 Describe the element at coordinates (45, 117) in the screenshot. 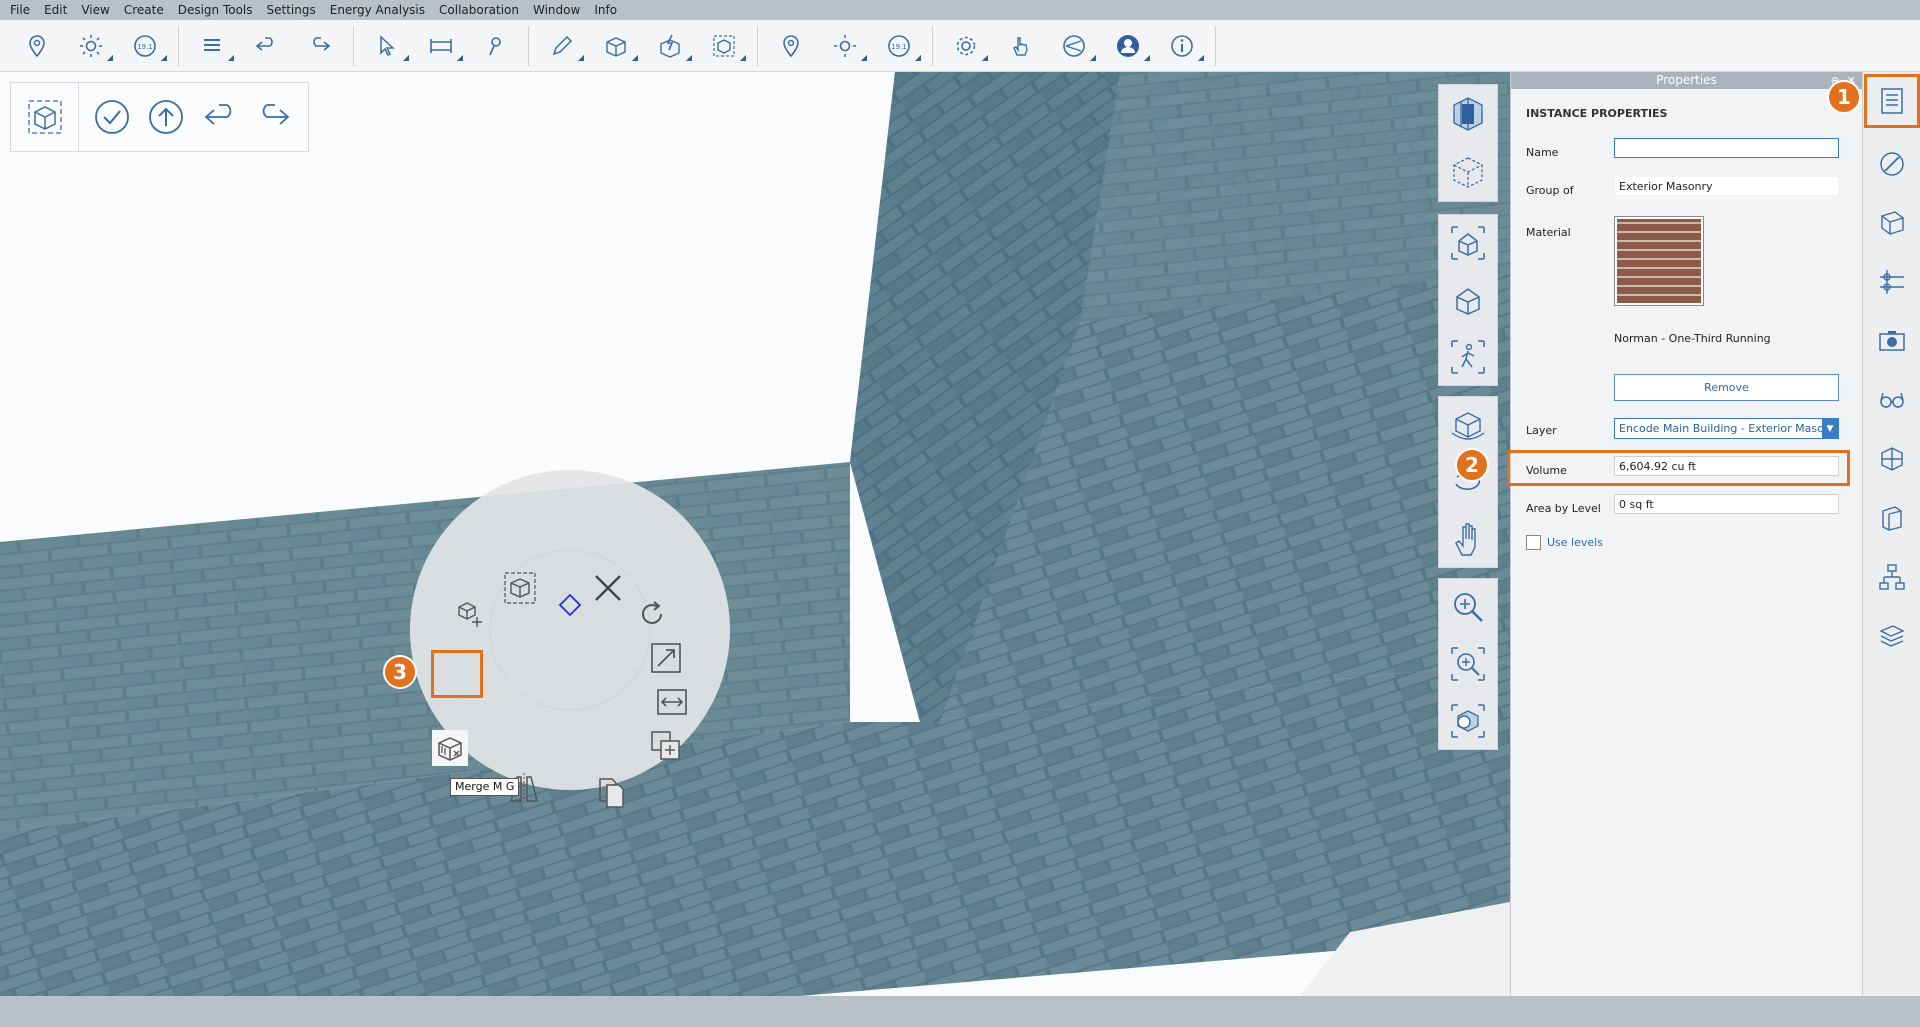

I see `edit-mode-icon` at that location.